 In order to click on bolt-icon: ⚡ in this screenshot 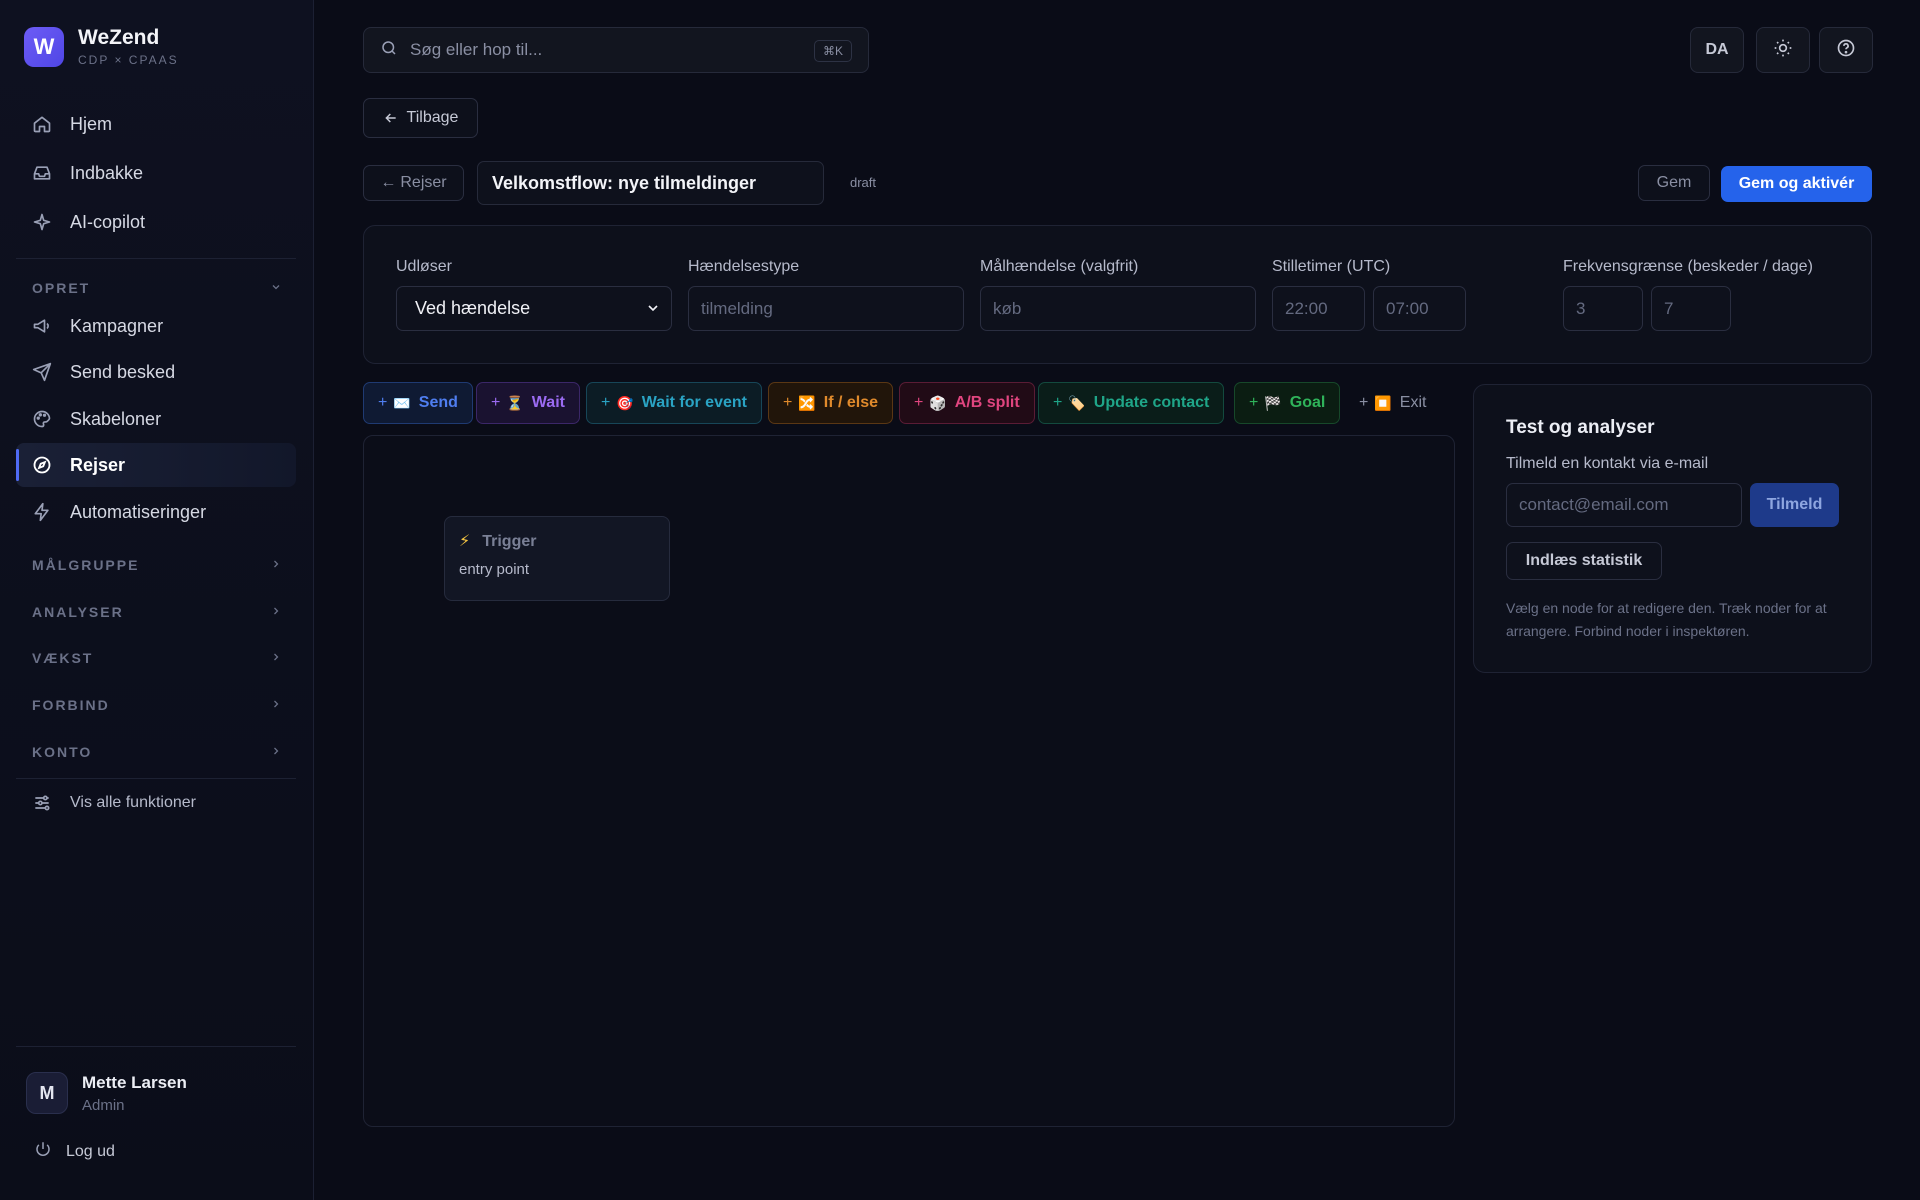, I will do `click(465, 541)`.